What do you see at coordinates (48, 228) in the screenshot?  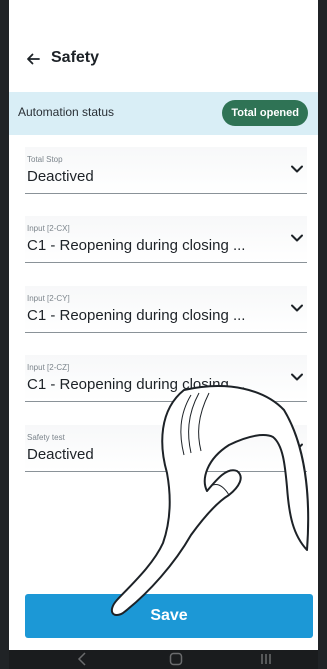 I see `field-label: Input [2-CX]` at bounding box center [48, 228].